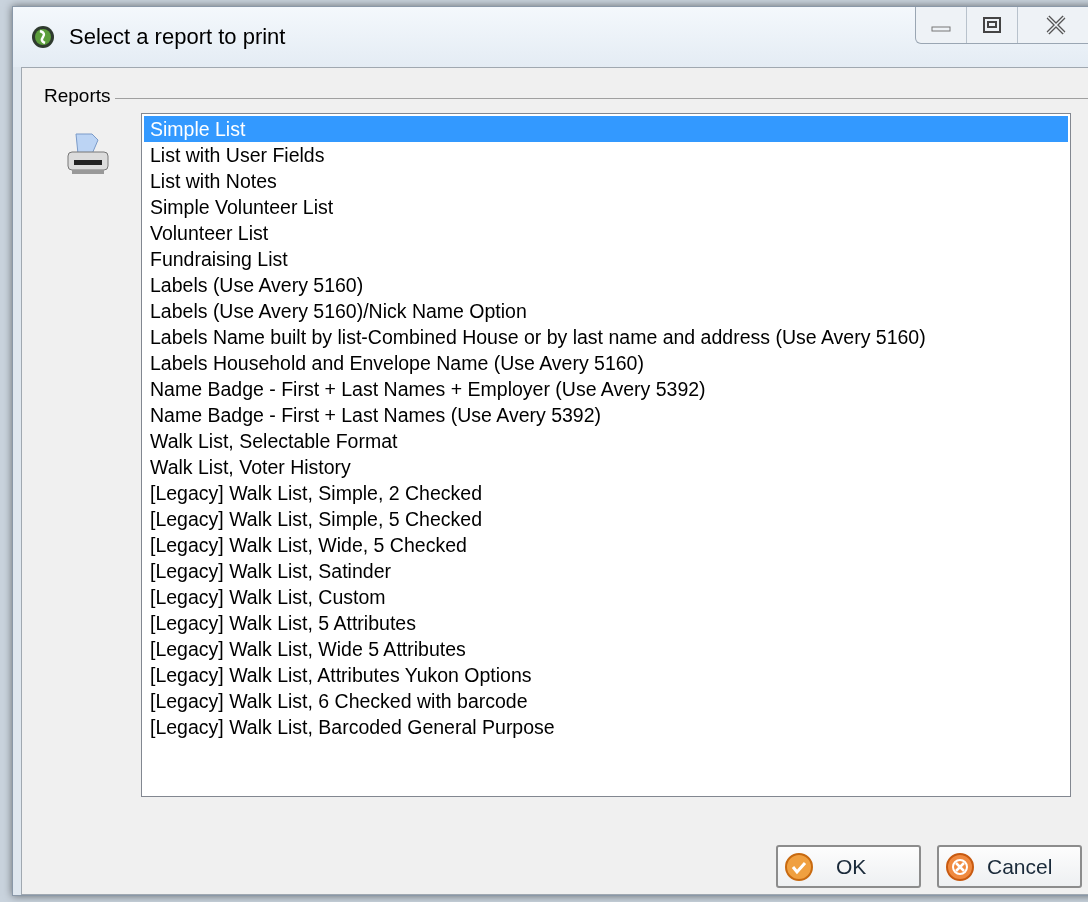 This screenshot has width=1088, height=902. I want to click on list-item: [Legacy] Walk List, Custom, so click(606, 597).